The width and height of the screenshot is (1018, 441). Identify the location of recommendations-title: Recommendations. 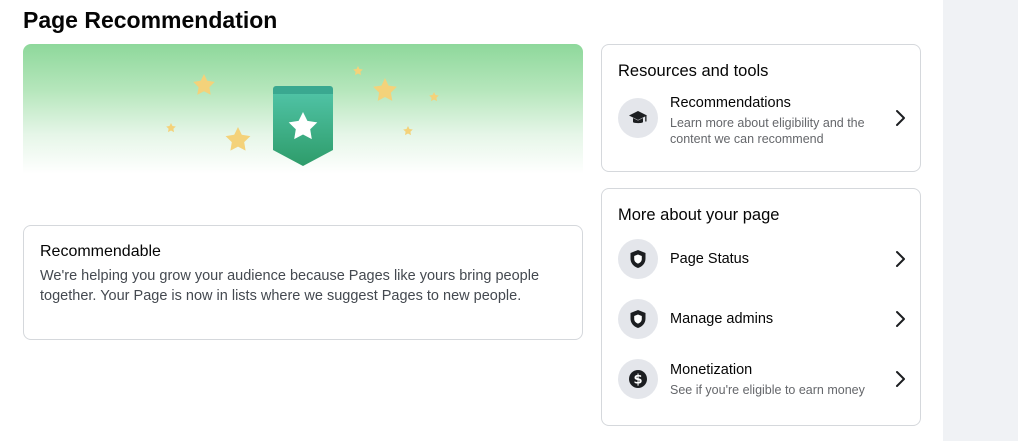
(730, 103).